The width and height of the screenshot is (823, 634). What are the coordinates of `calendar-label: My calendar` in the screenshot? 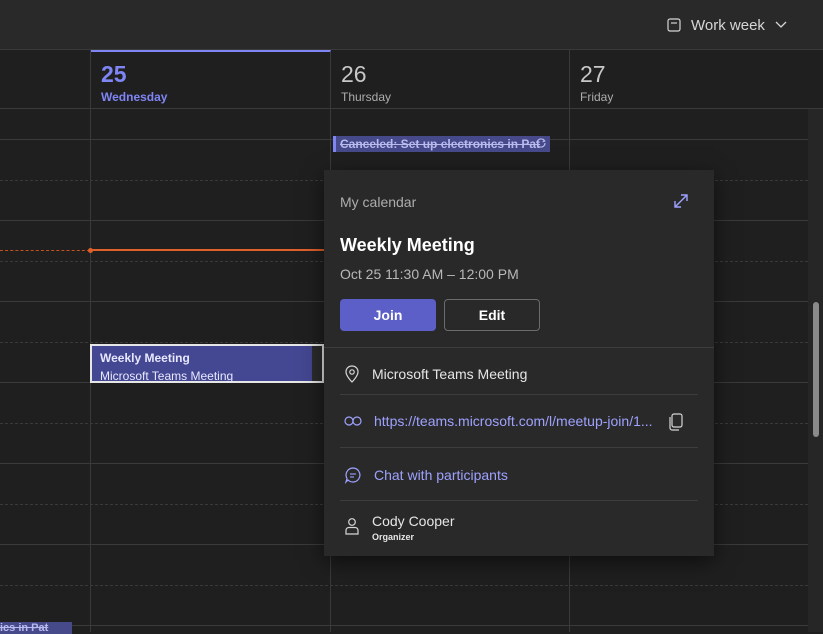 It's located at (378, 202).